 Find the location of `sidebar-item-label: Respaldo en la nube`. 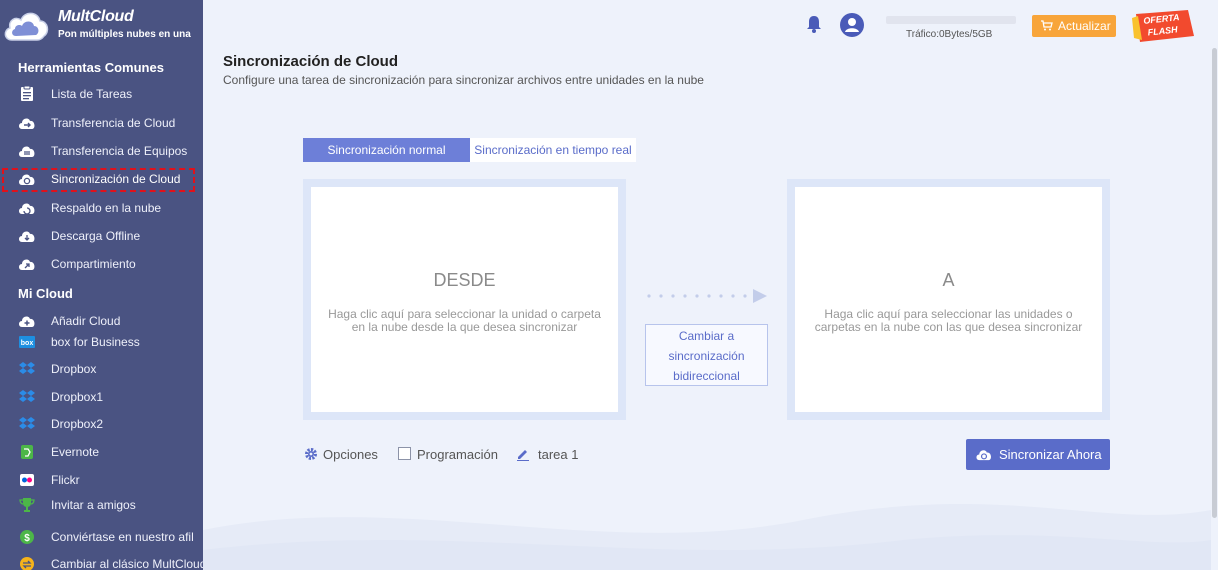

sidebar-item-label: Respaldo en la nube is located at coordinates (106, 208).